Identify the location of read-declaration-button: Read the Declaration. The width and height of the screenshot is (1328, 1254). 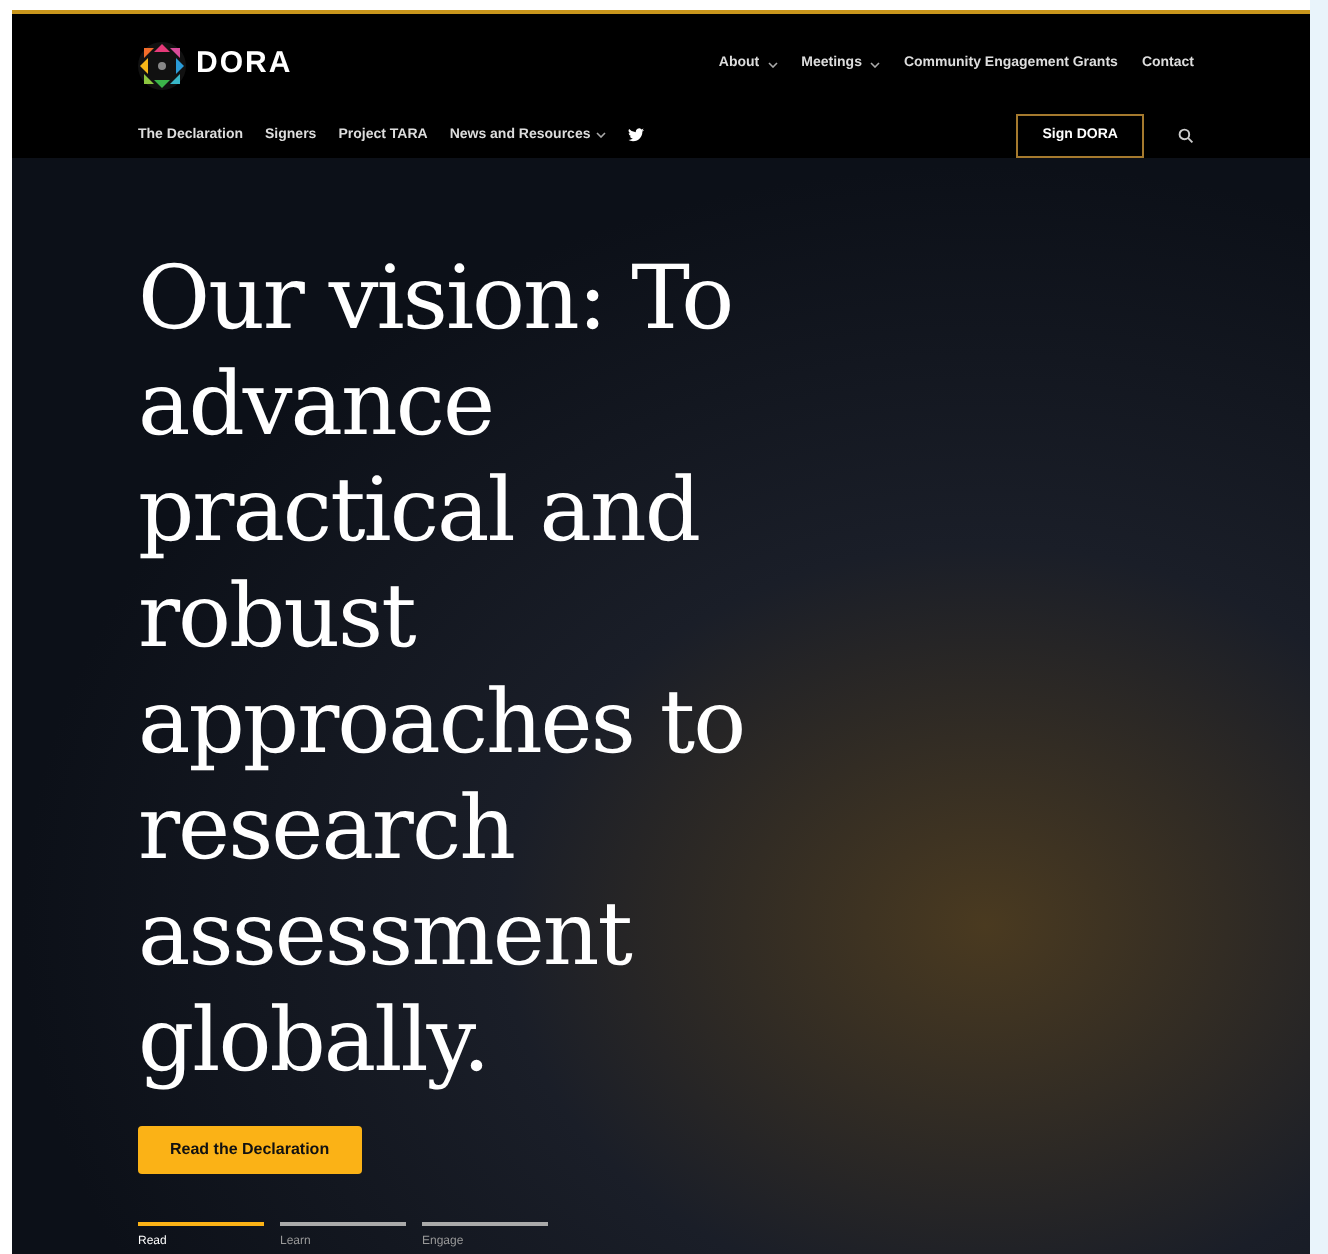
(250, 1150).